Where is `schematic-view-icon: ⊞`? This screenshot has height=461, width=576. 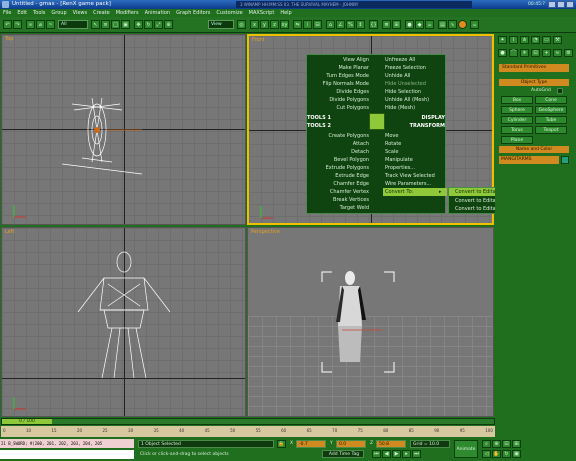 schematic-view-icon: ⊞ is located at coordinates (396, 24).